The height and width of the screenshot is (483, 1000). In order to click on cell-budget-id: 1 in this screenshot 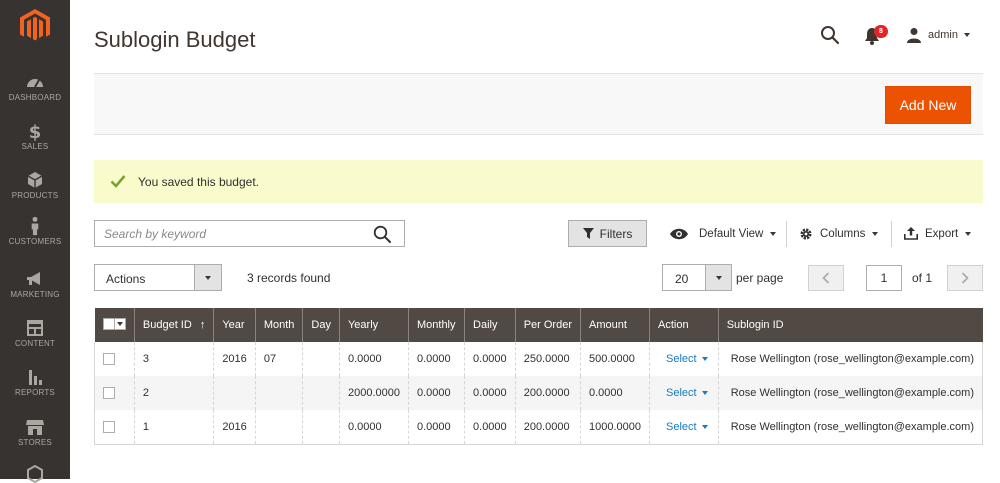, I will do `click(174, 427)`.